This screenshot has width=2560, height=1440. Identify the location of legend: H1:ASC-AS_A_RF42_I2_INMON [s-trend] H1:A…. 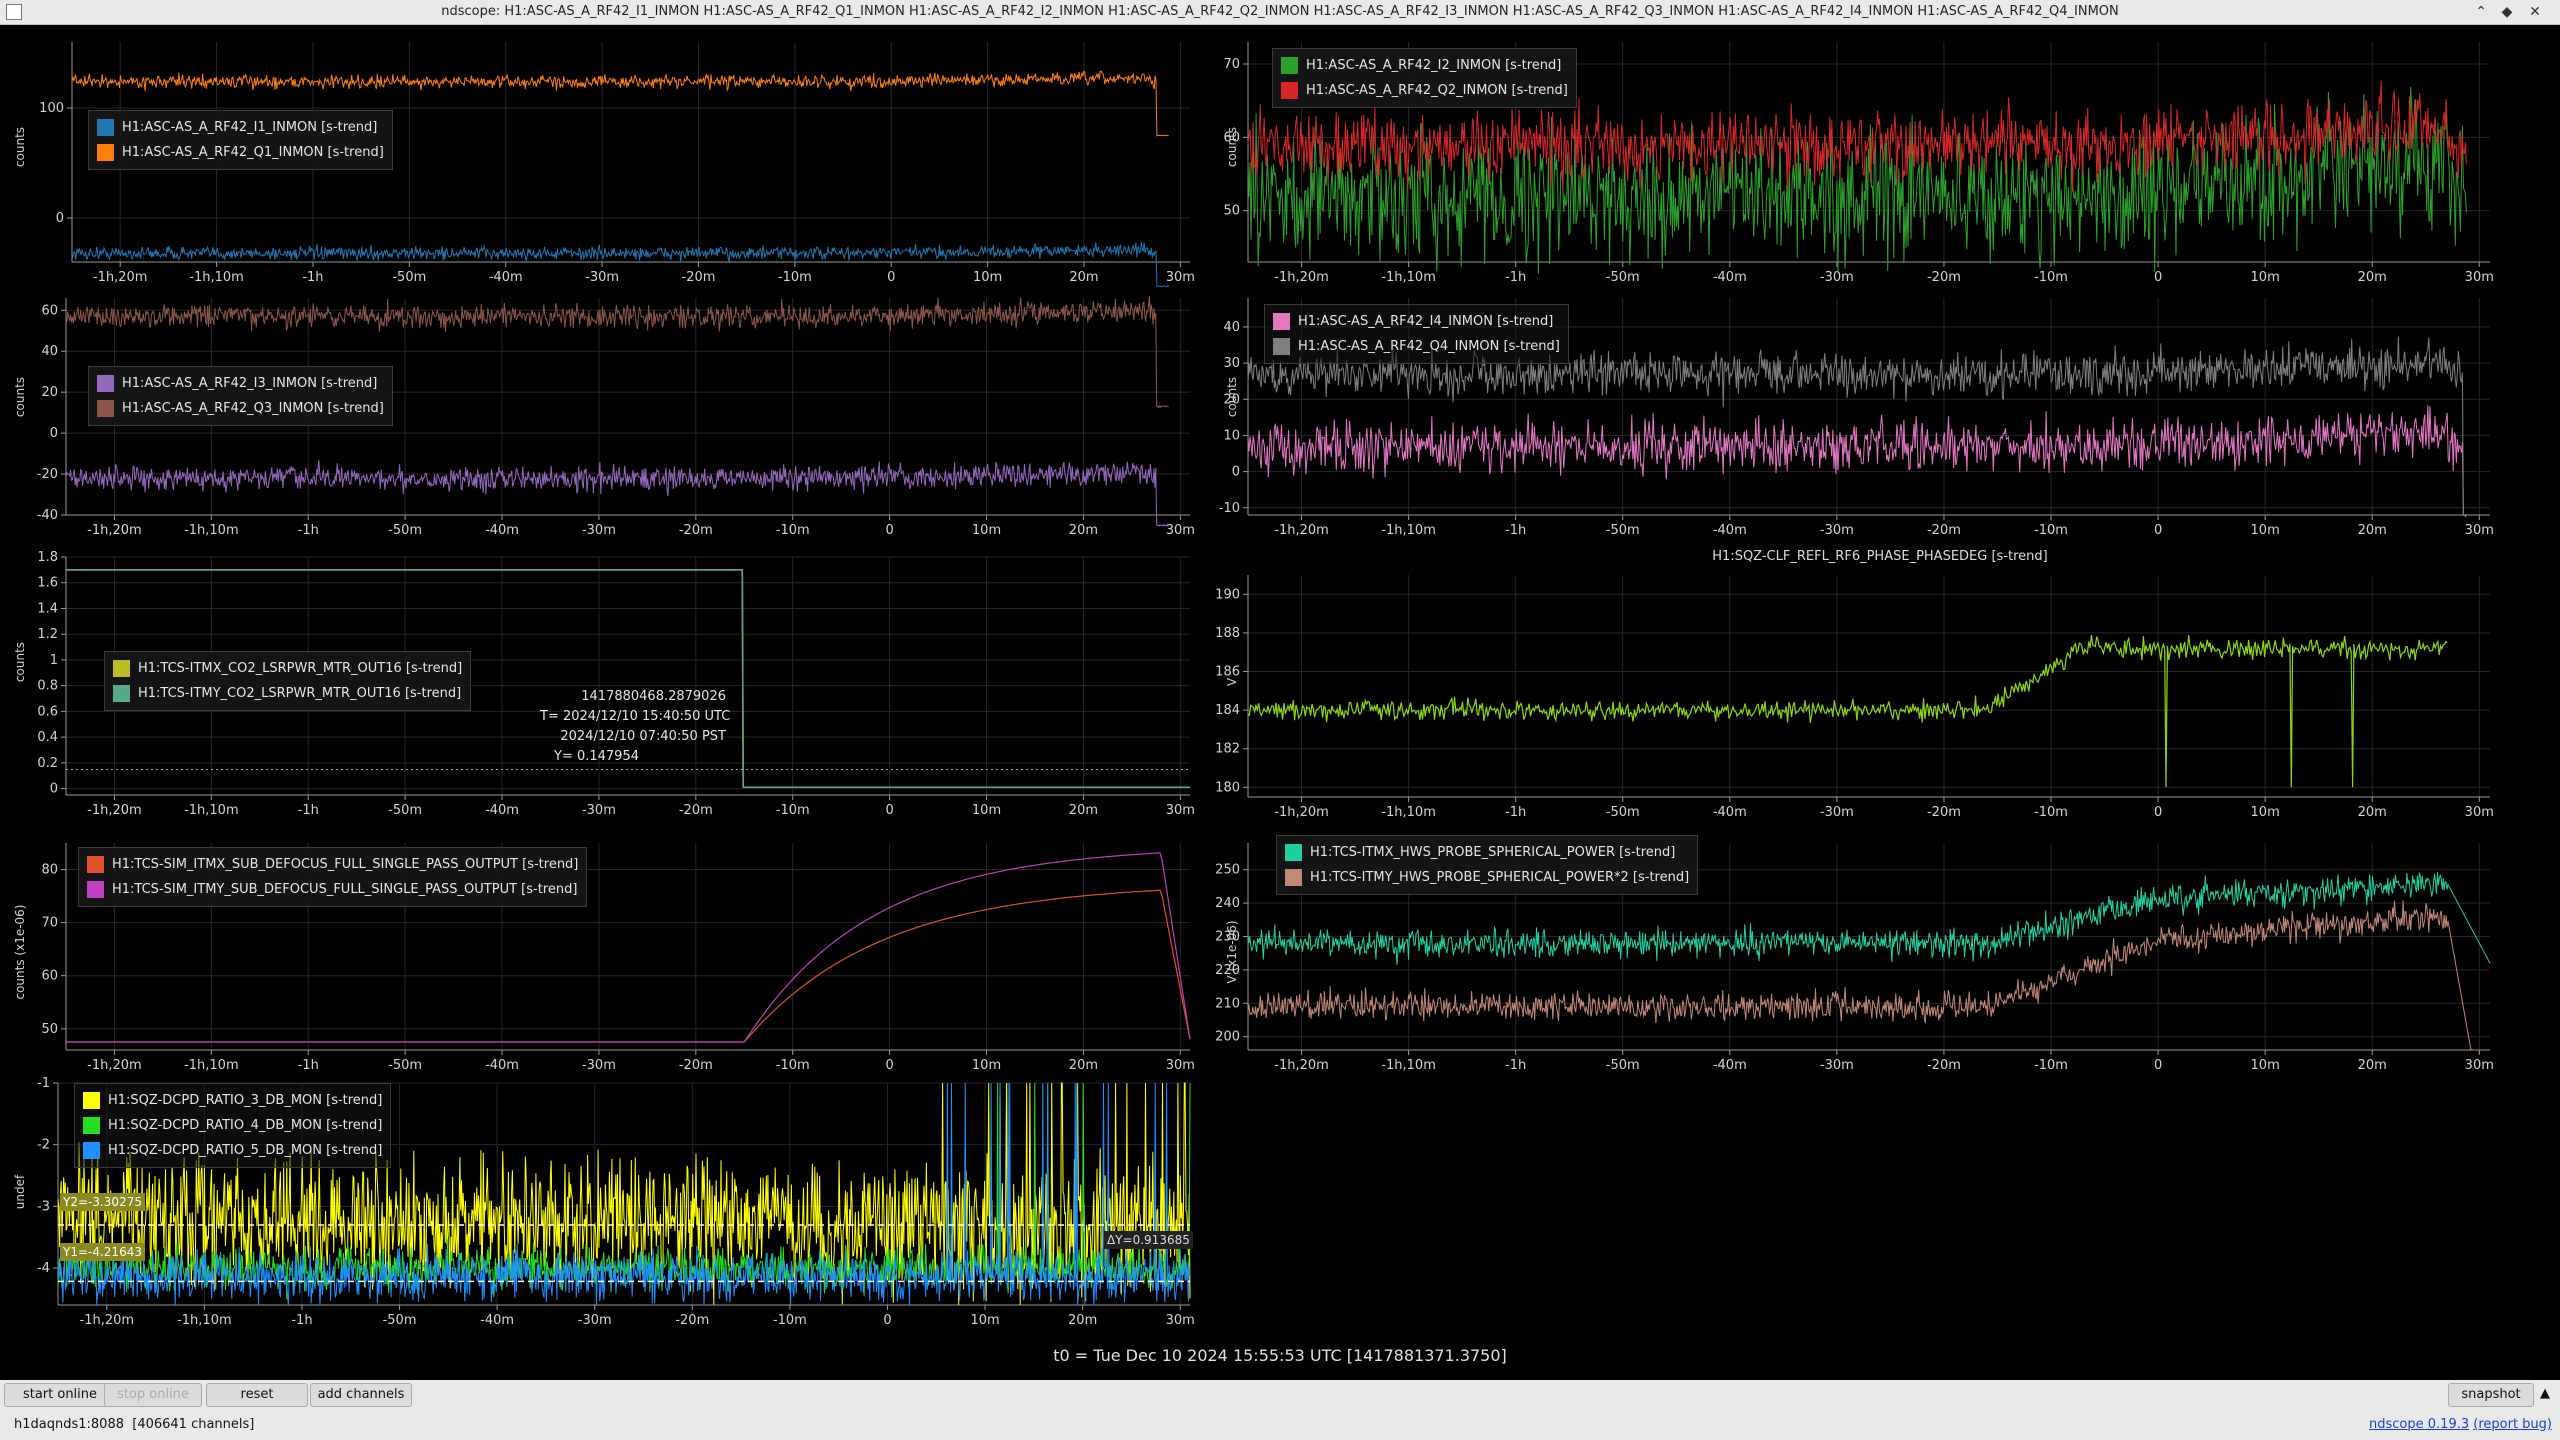
(1424, 78).